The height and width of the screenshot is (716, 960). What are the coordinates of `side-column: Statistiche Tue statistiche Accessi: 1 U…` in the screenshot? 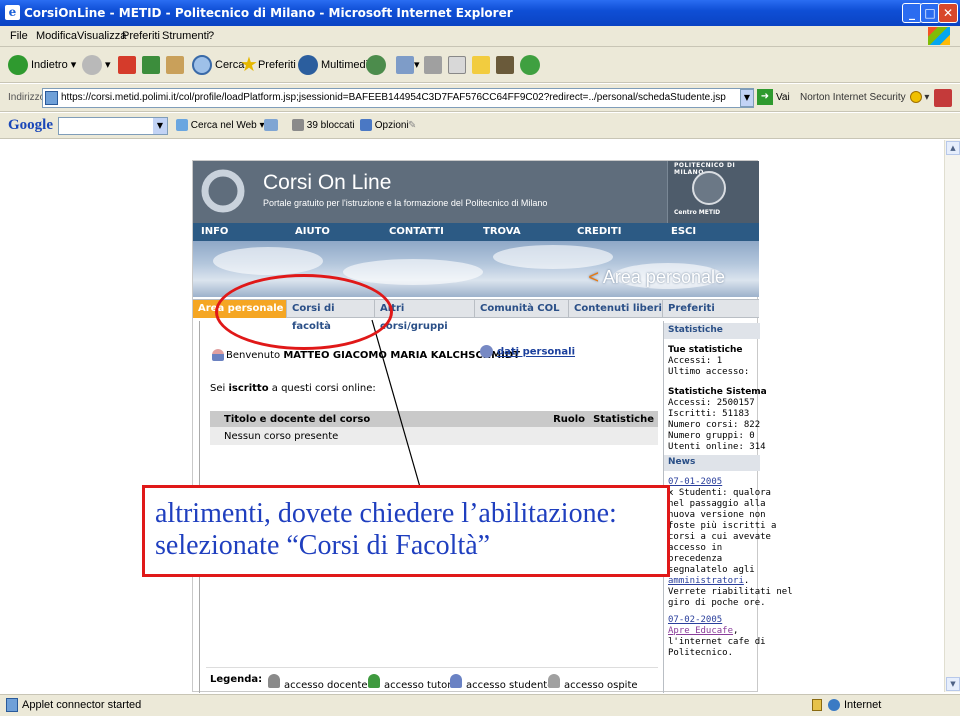 It's located at (728, 507).